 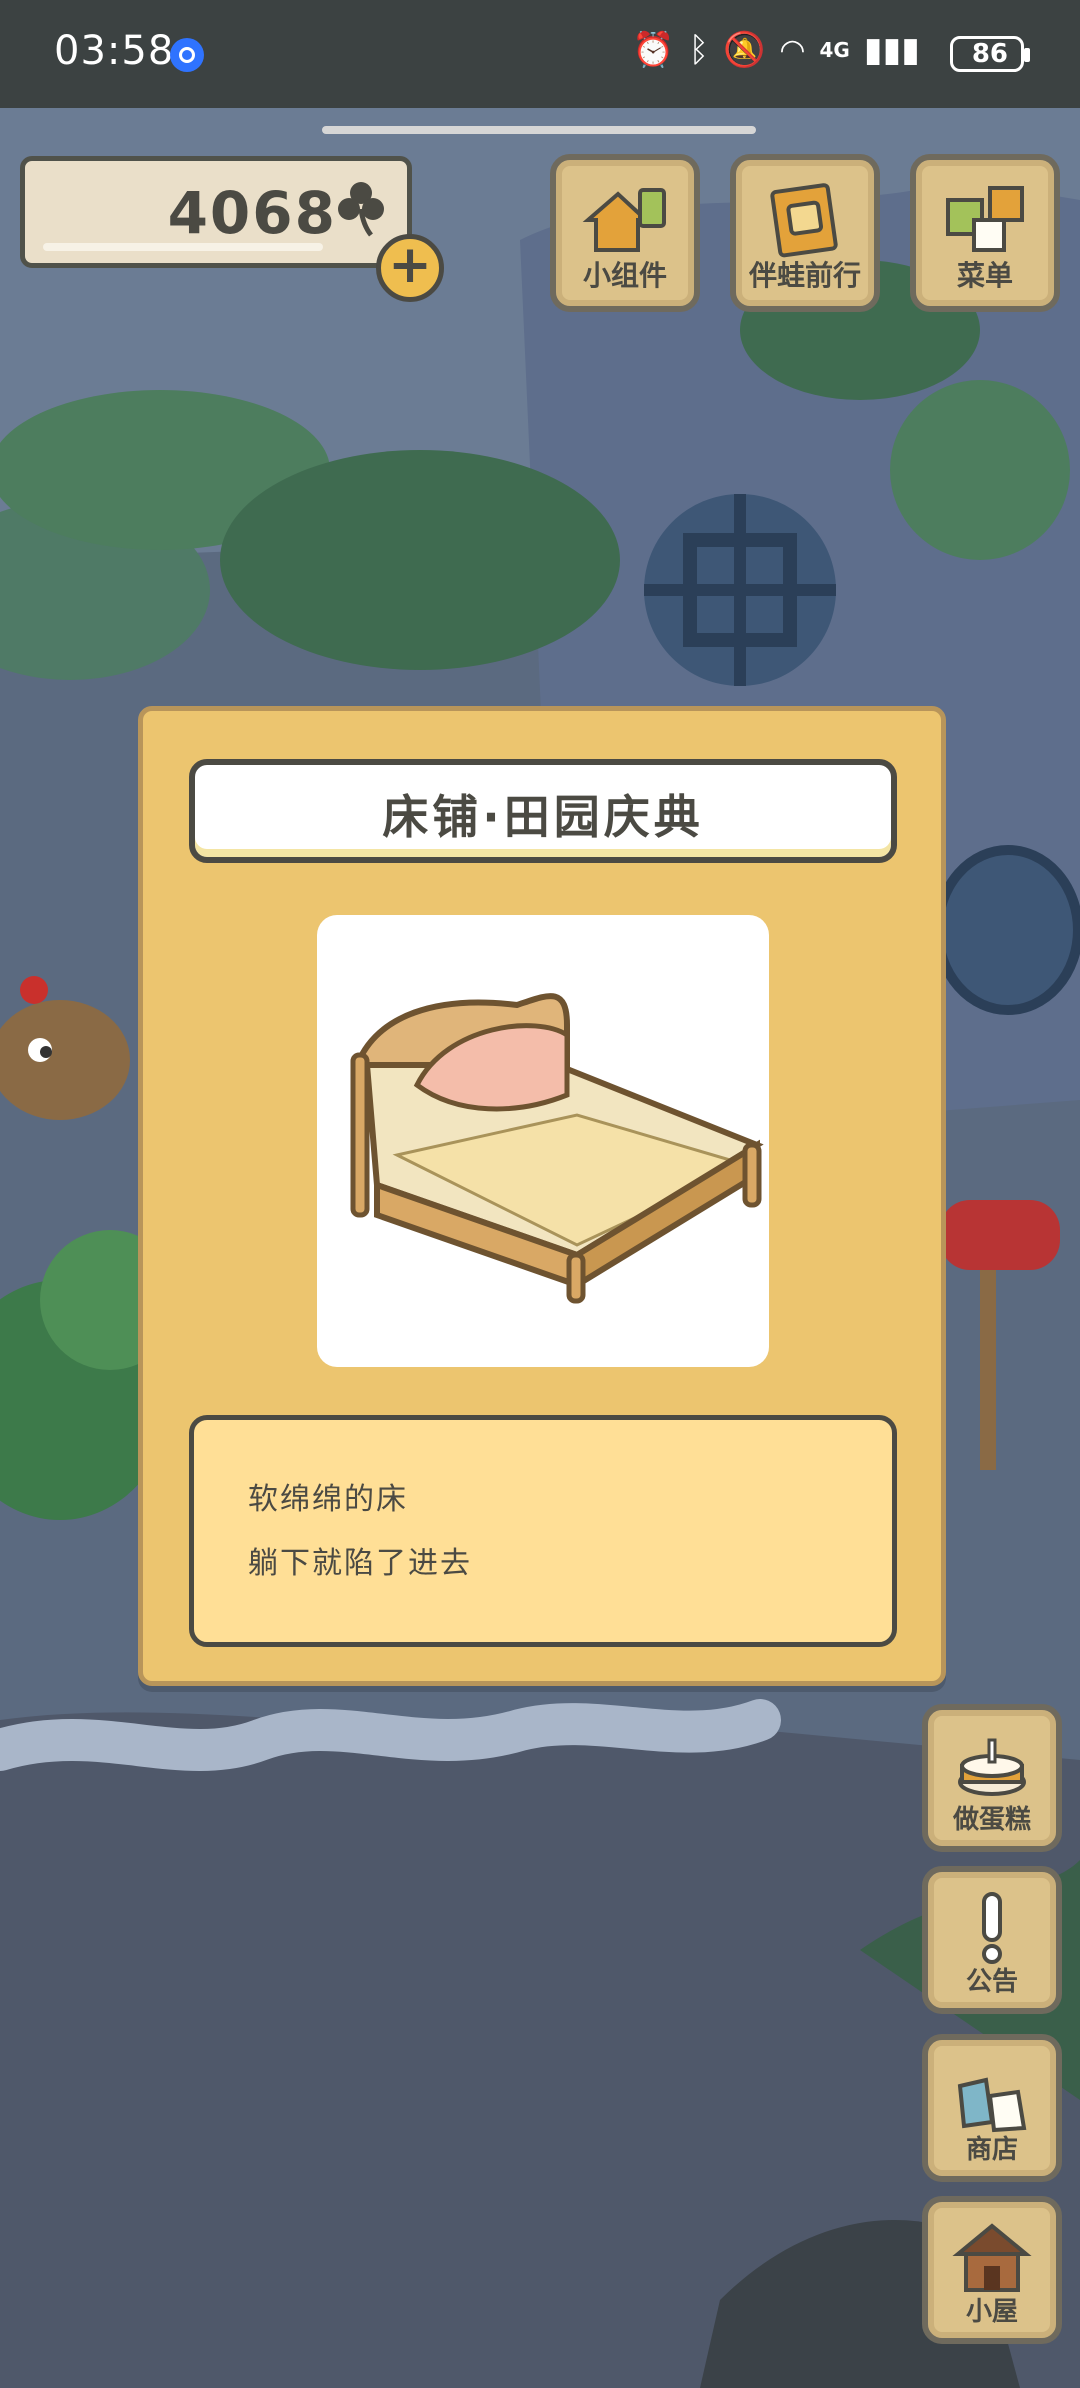 I want to click on clover-counter: 4068, so click(x=216, y=212).